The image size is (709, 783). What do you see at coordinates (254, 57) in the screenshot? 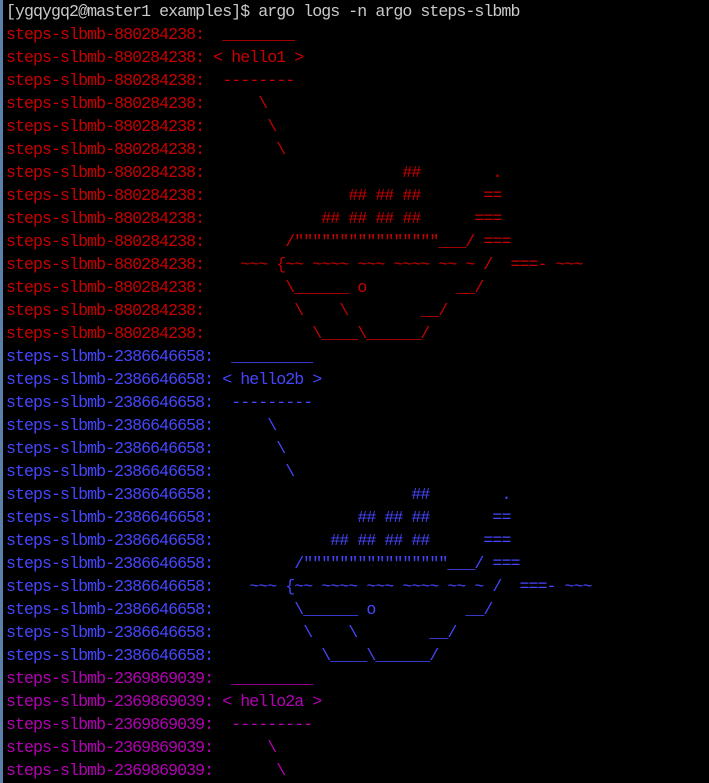
I see `log-line-text: < hello1 >` at bounding box center [254, 57].